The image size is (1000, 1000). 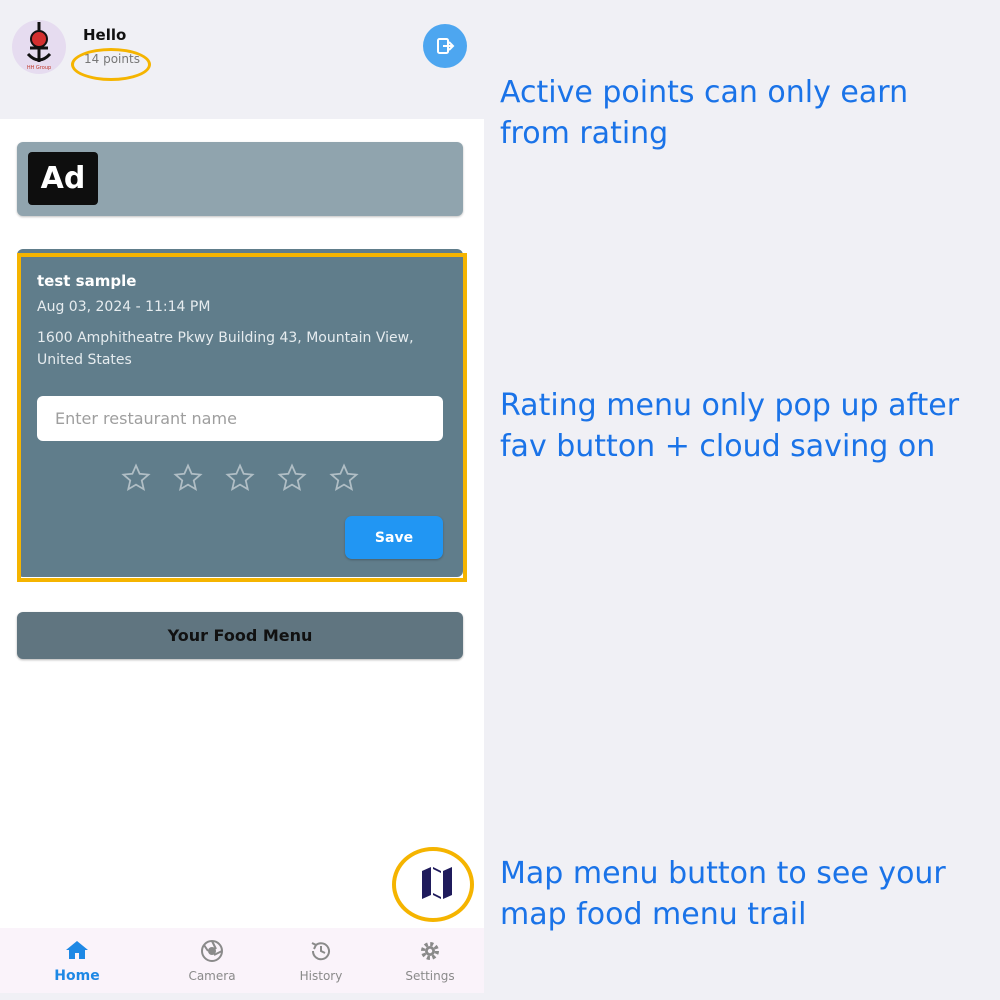 I want to click on system-nav-strip, so click(x=242, y=996).